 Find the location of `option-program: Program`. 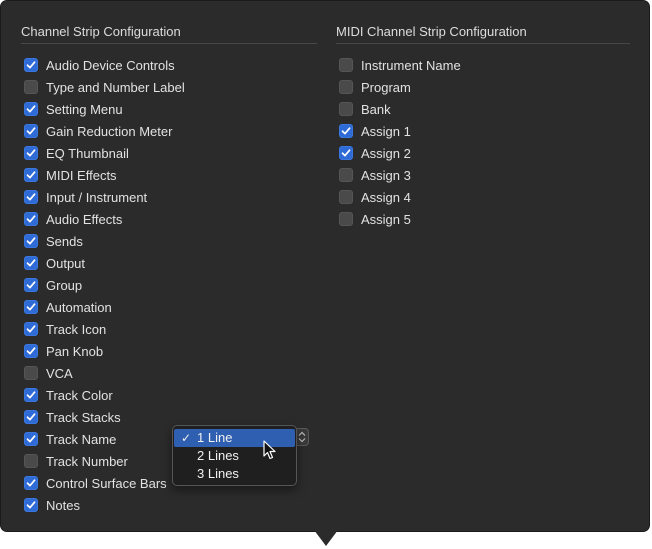

option-program: Program is located at coordinates (483, 87).